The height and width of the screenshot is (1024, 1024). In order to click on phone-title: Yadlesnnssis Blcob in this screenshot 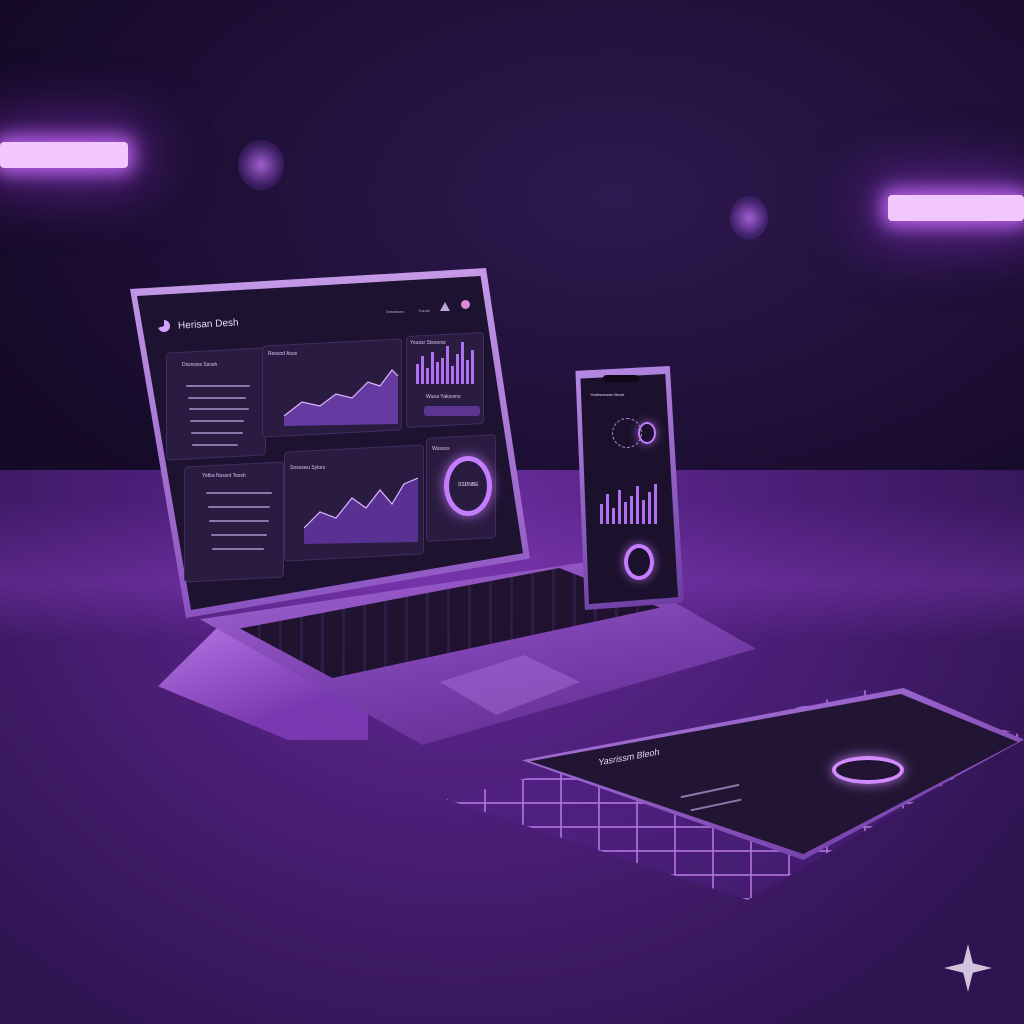, I will do `click(607, 394)`.